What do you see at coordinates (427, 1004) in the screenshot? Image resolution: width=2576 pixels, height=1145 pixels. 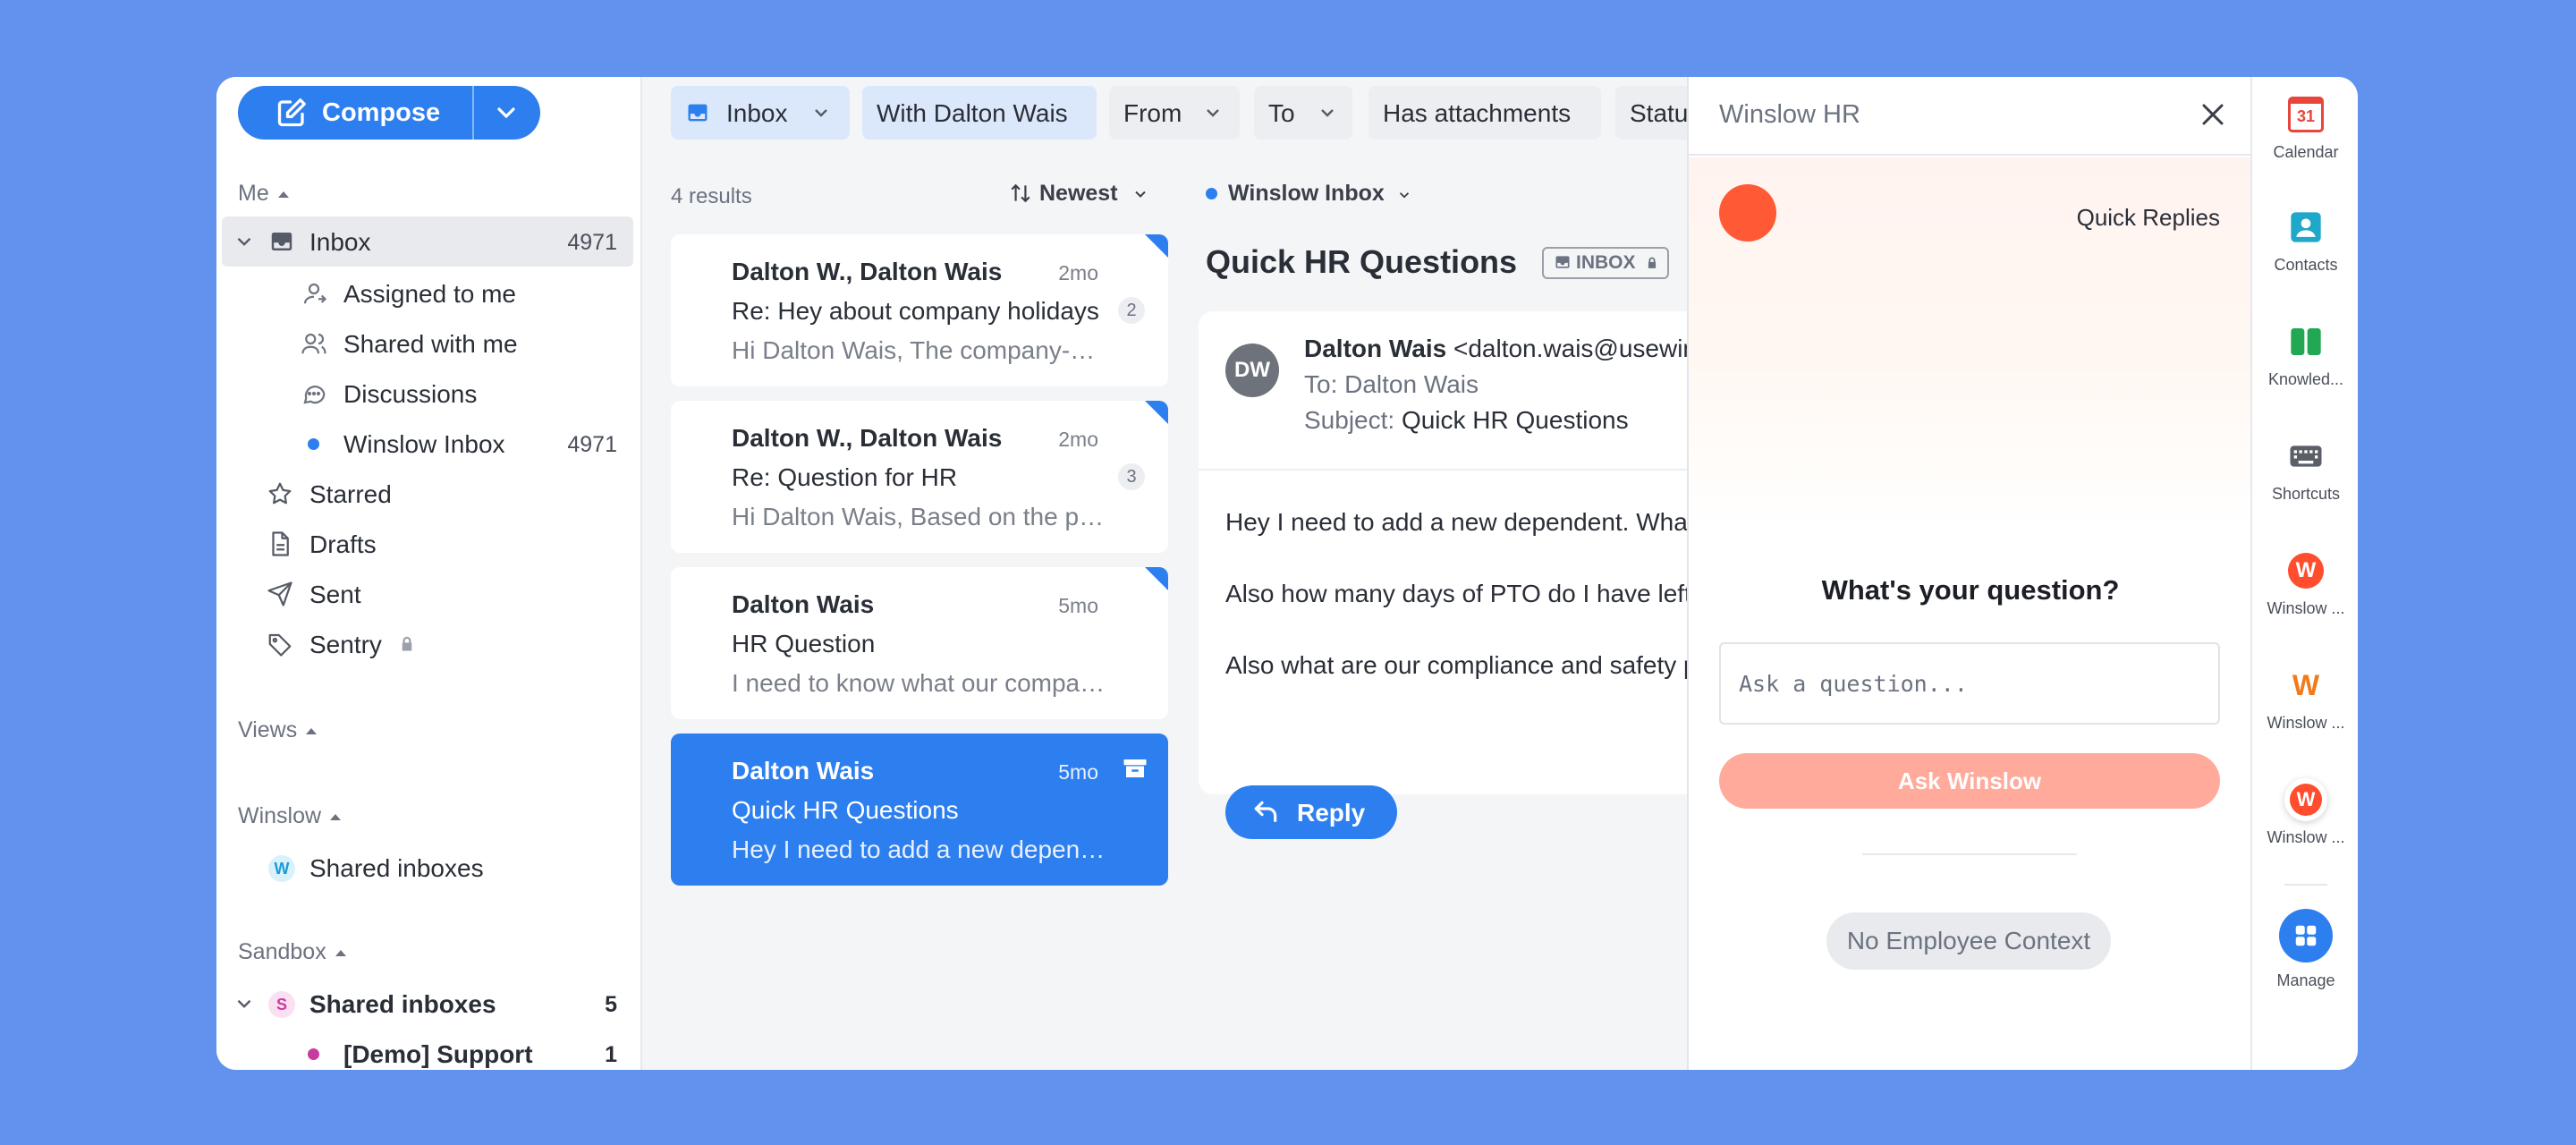 I see `sidebar-item-sandbox-shared-inboxes: S Shared inboxes 5` at bounding box center [427, 1004].